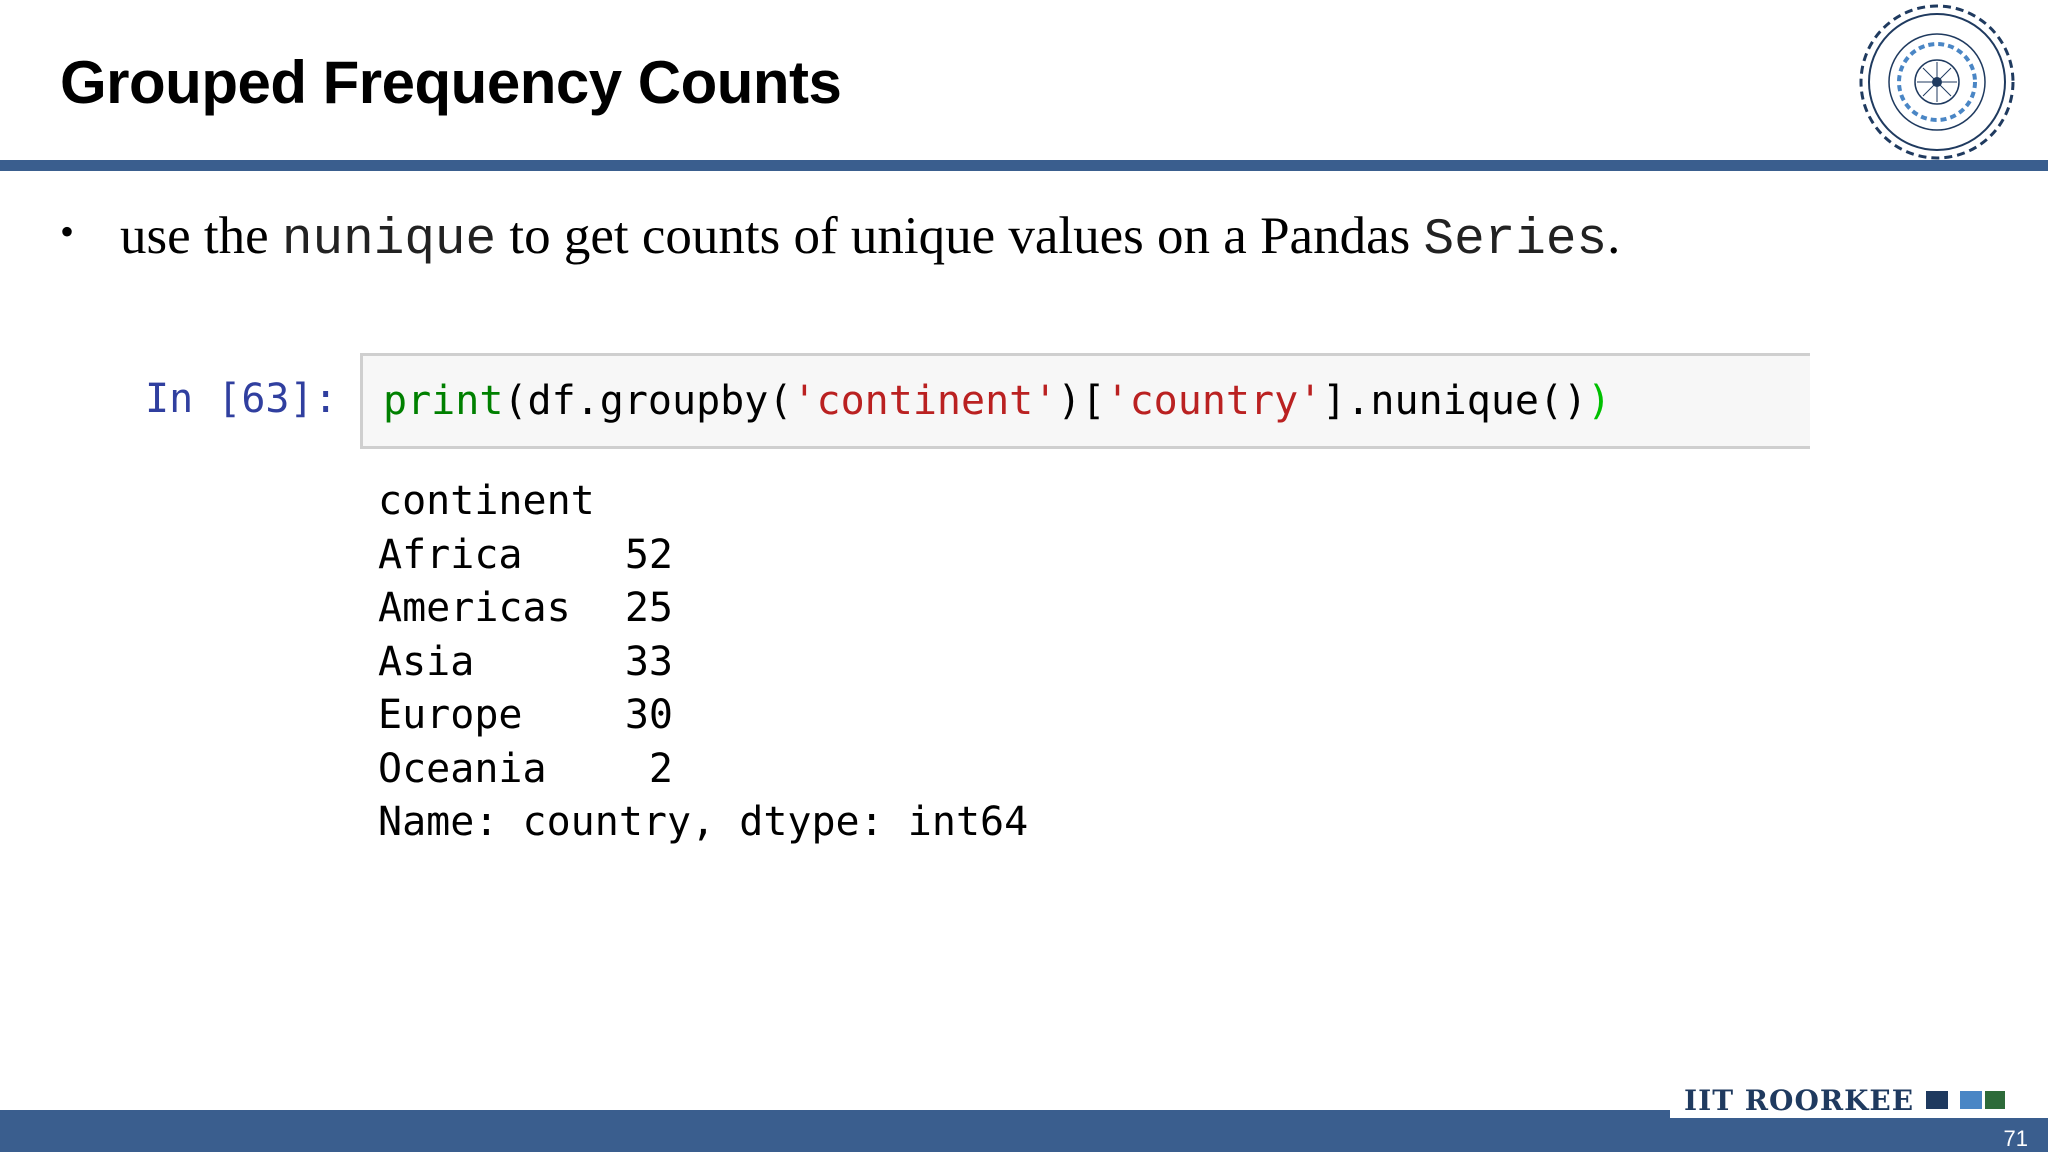 This screenshot has width=2048, height=1152. Describe the element at coordinates (648, 554) in the screenshot. I see `output-row-value: 52` at that location.